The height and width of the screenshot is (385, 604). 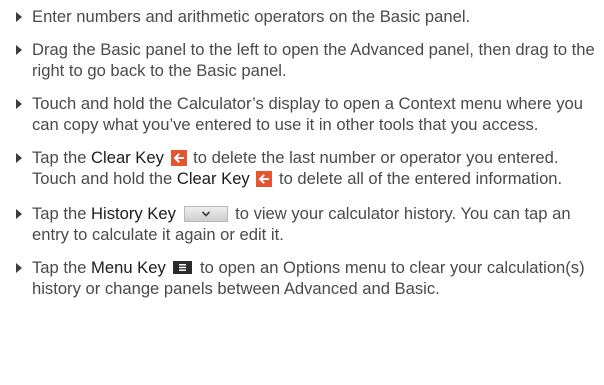 I want to click on menu-key-icon, so click(x=183, y=267).